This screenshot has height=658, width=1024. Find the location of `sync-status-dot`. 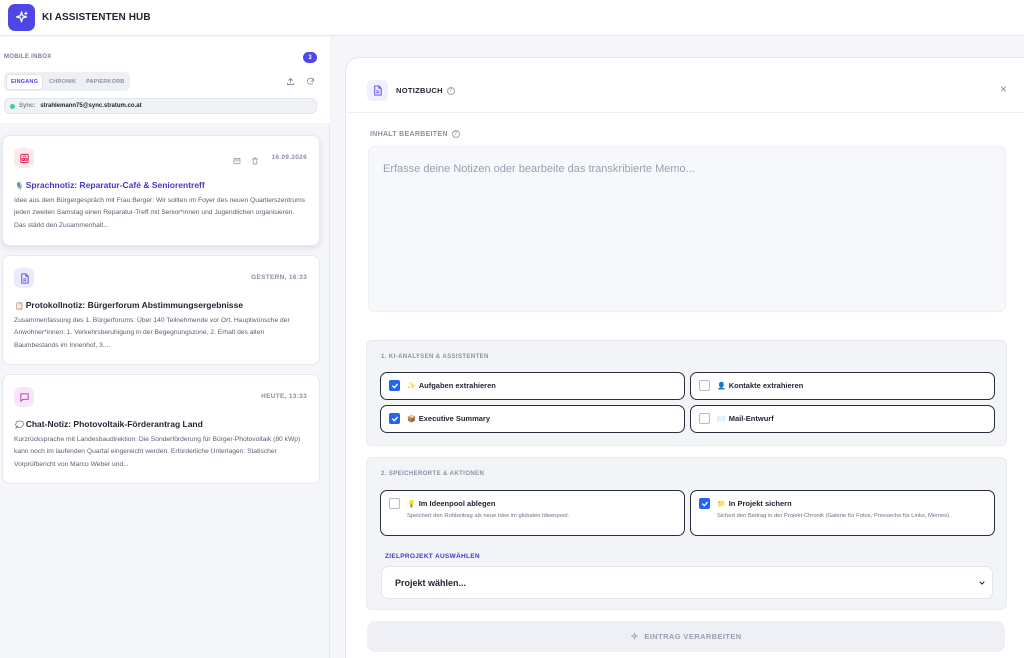

sync-status-dot is located at coordinates (12, 106).